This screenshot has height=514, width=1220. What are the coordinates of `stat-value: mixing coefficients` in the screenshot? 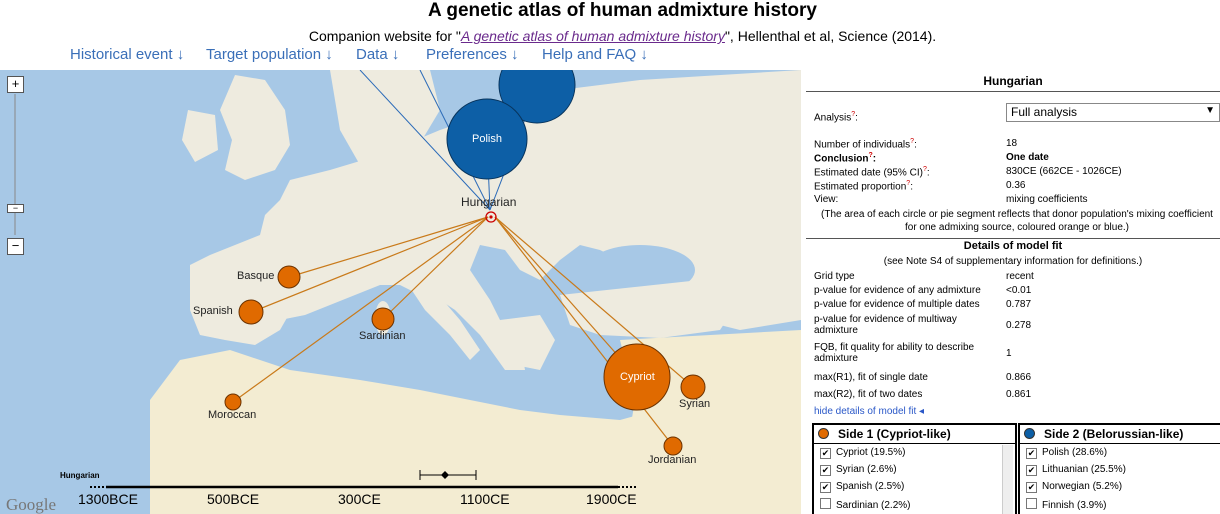 It's located at (1047, 199).